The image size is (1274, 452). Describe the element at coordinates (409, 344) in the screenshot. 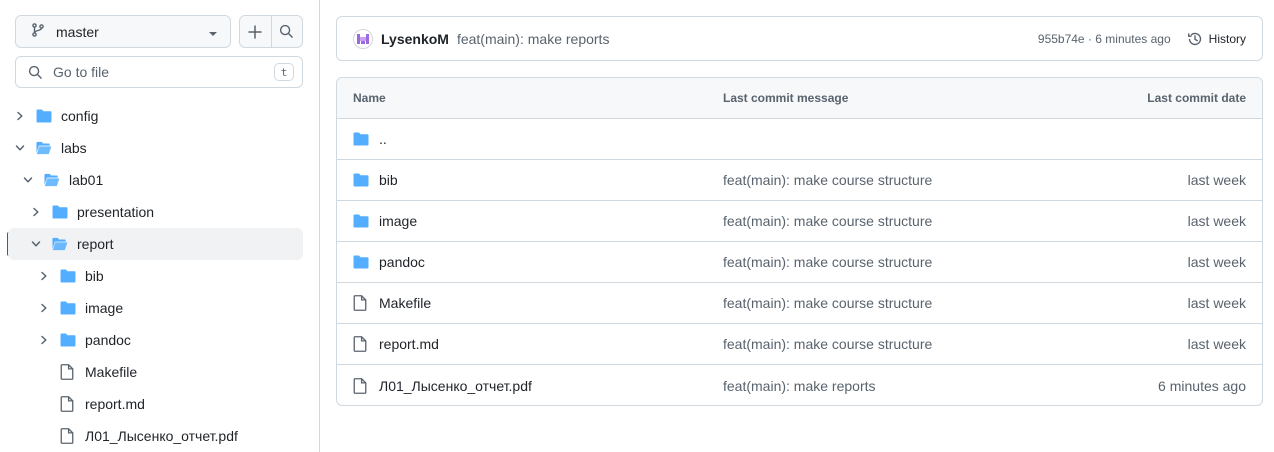

I see `row-name-link: report.md` at that location.